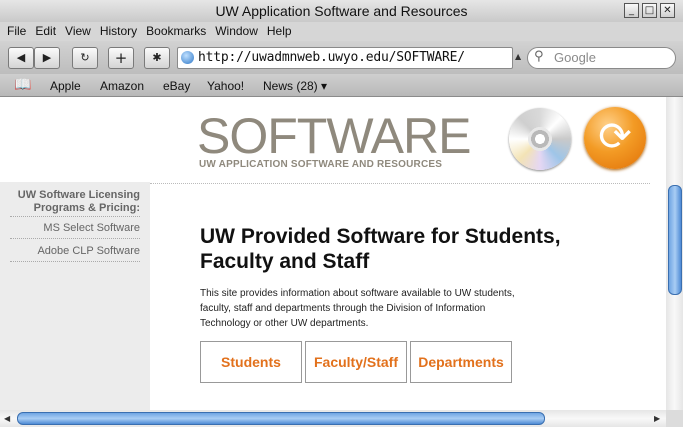  I want to click on sidebar-link-adobe-clp: Adobe CLP Software, so click(88, 251).